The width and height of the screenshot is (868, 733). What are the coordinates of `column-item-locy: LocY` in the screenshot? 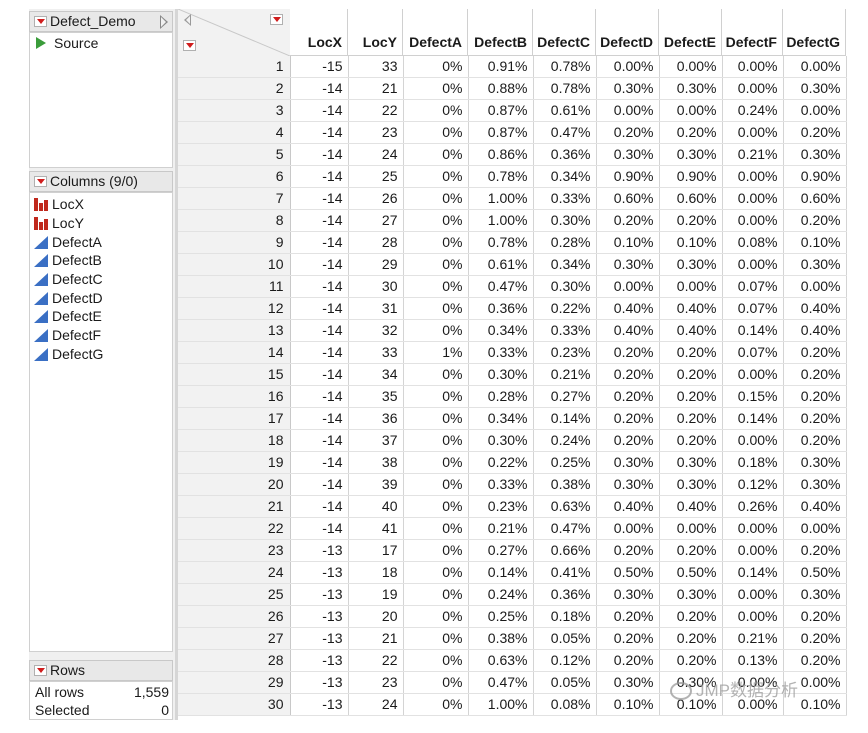 It's located at (59, 223).